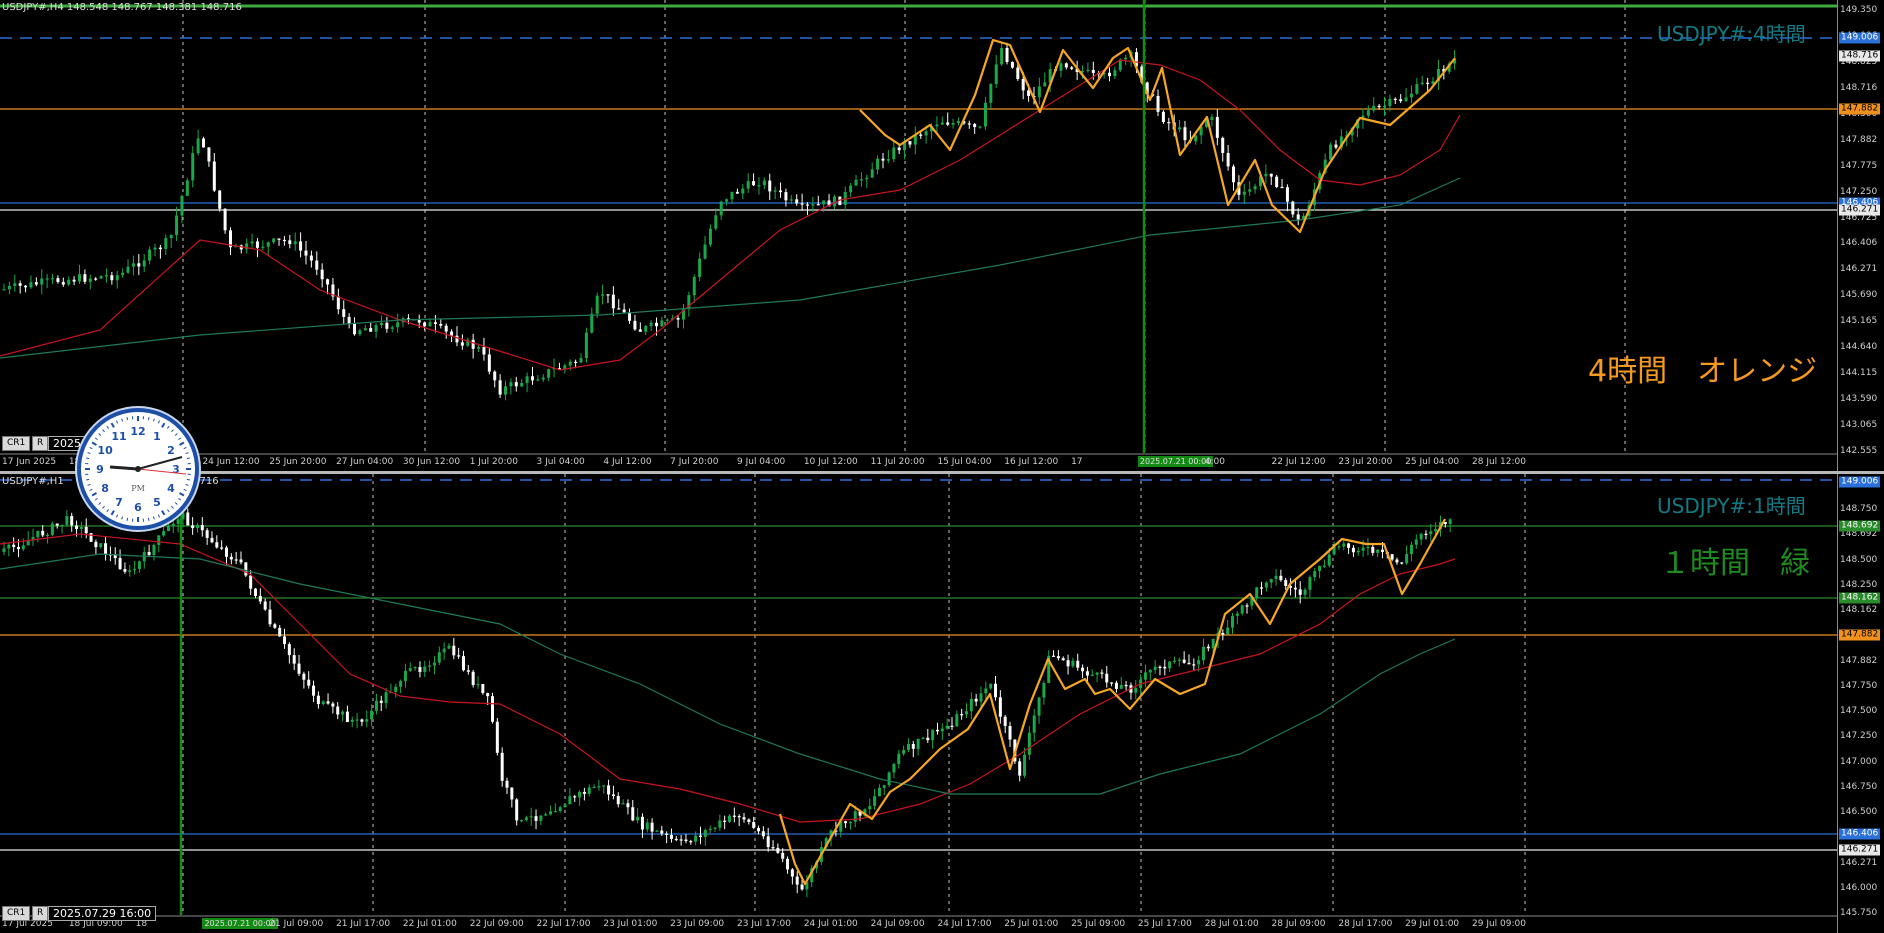 This screenshot has width=1884, height=933. Describe the element at coordinates (1365, 924) in the screenshot. I see `time-tick-label: 28 Jul 17:00` at that location.